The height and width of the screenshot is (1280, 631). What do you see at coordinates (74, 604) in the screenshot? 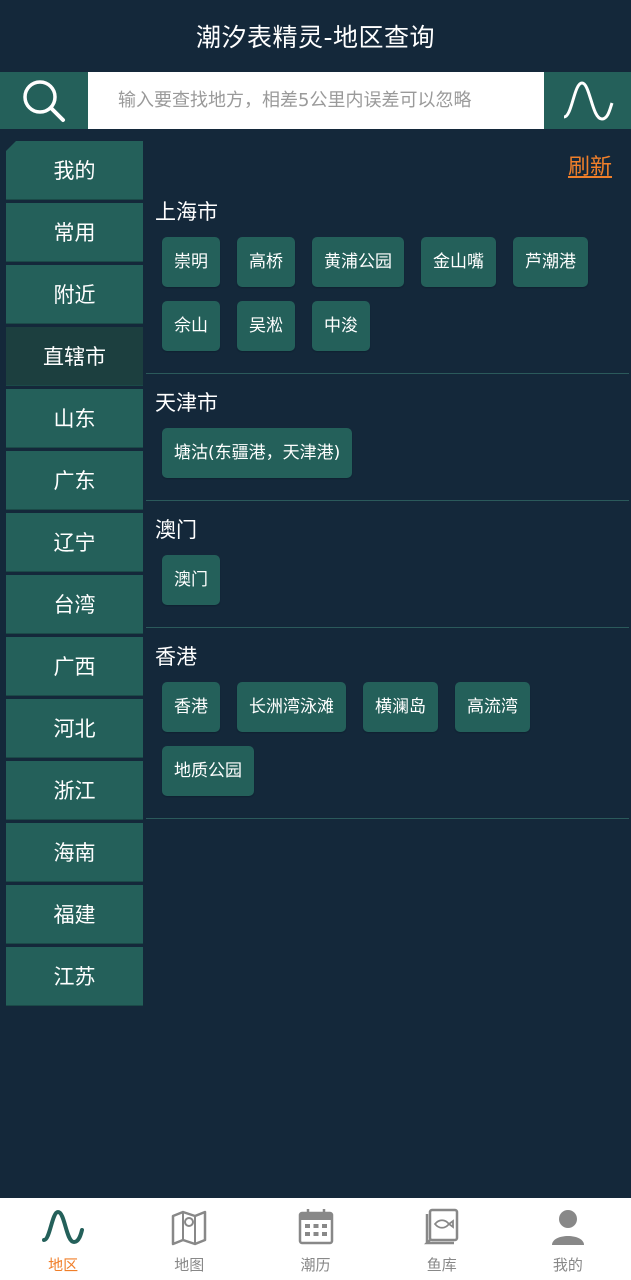
I see `sidebar-item: 台湾` at bounding box center [74, 604].